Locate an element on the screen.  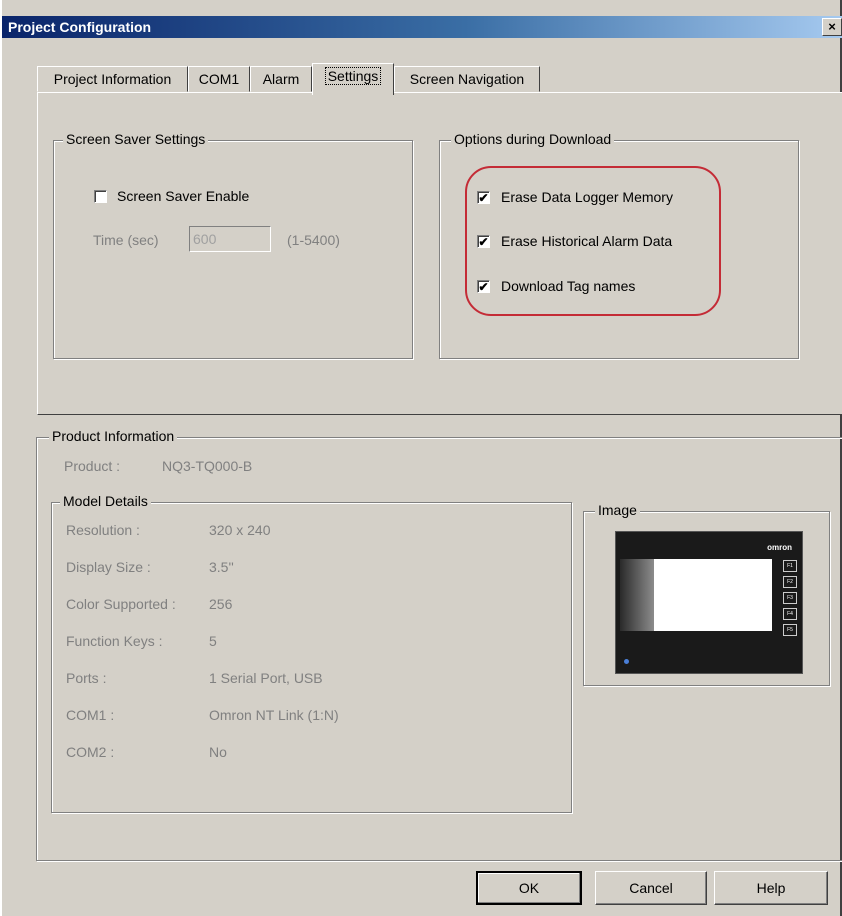
screen-saver-enable-checkbox is located at coordinates (100, 196).